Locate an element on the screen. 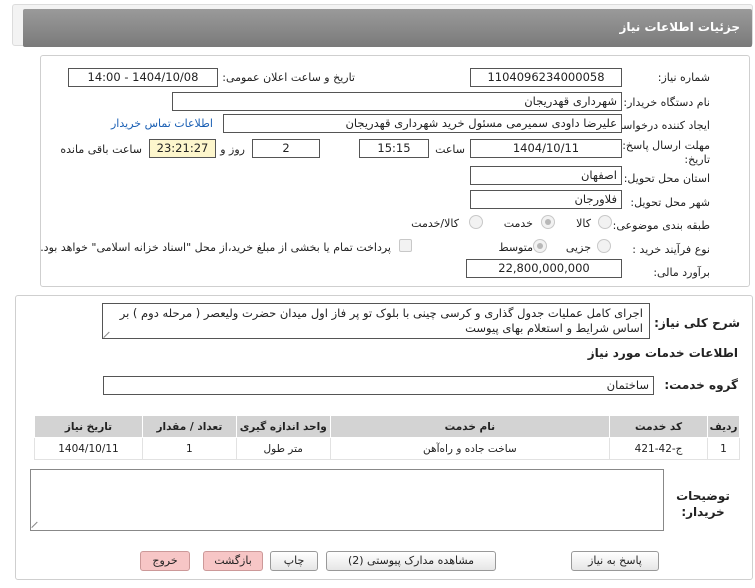 Image resolution: width=755 pixels, height=588 pixels. category-radio-goods-service is located at coordinates (476, 222).